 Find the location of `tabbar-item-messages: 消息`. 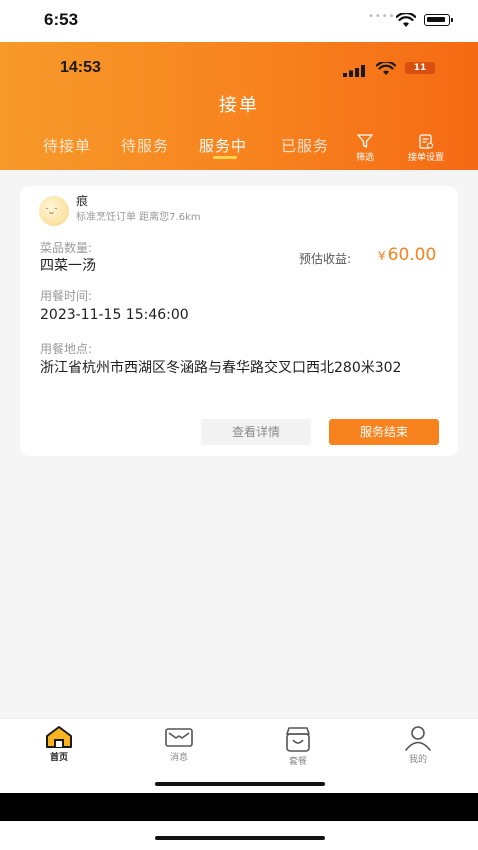

tabbar-item-messages: 消息 is located at coordinates (179, 744).